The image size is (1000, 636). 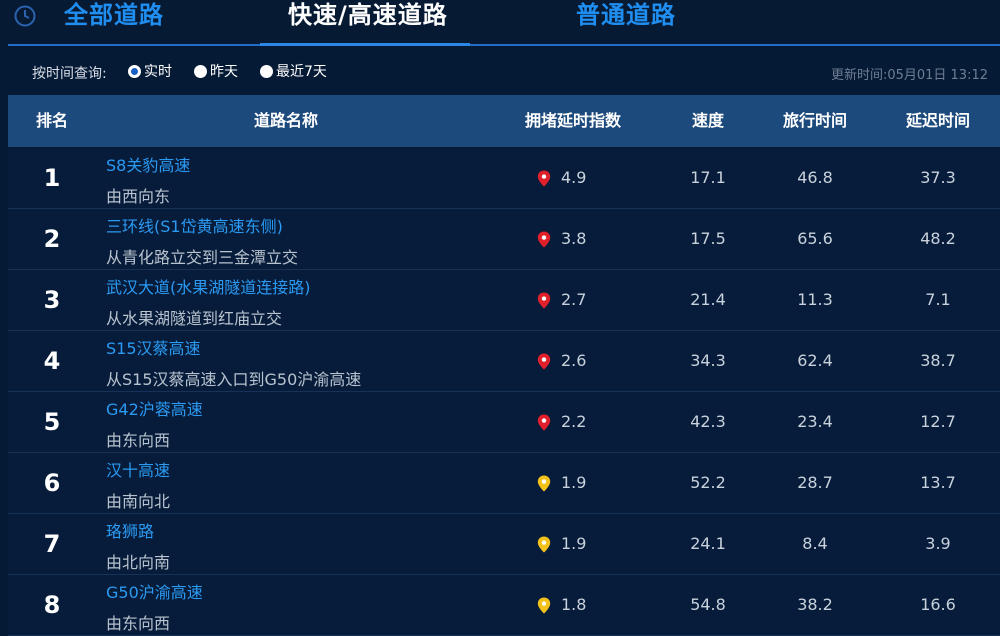 I want to click on road-name-link: G50沪渝高速, so click(x=154, y=591).